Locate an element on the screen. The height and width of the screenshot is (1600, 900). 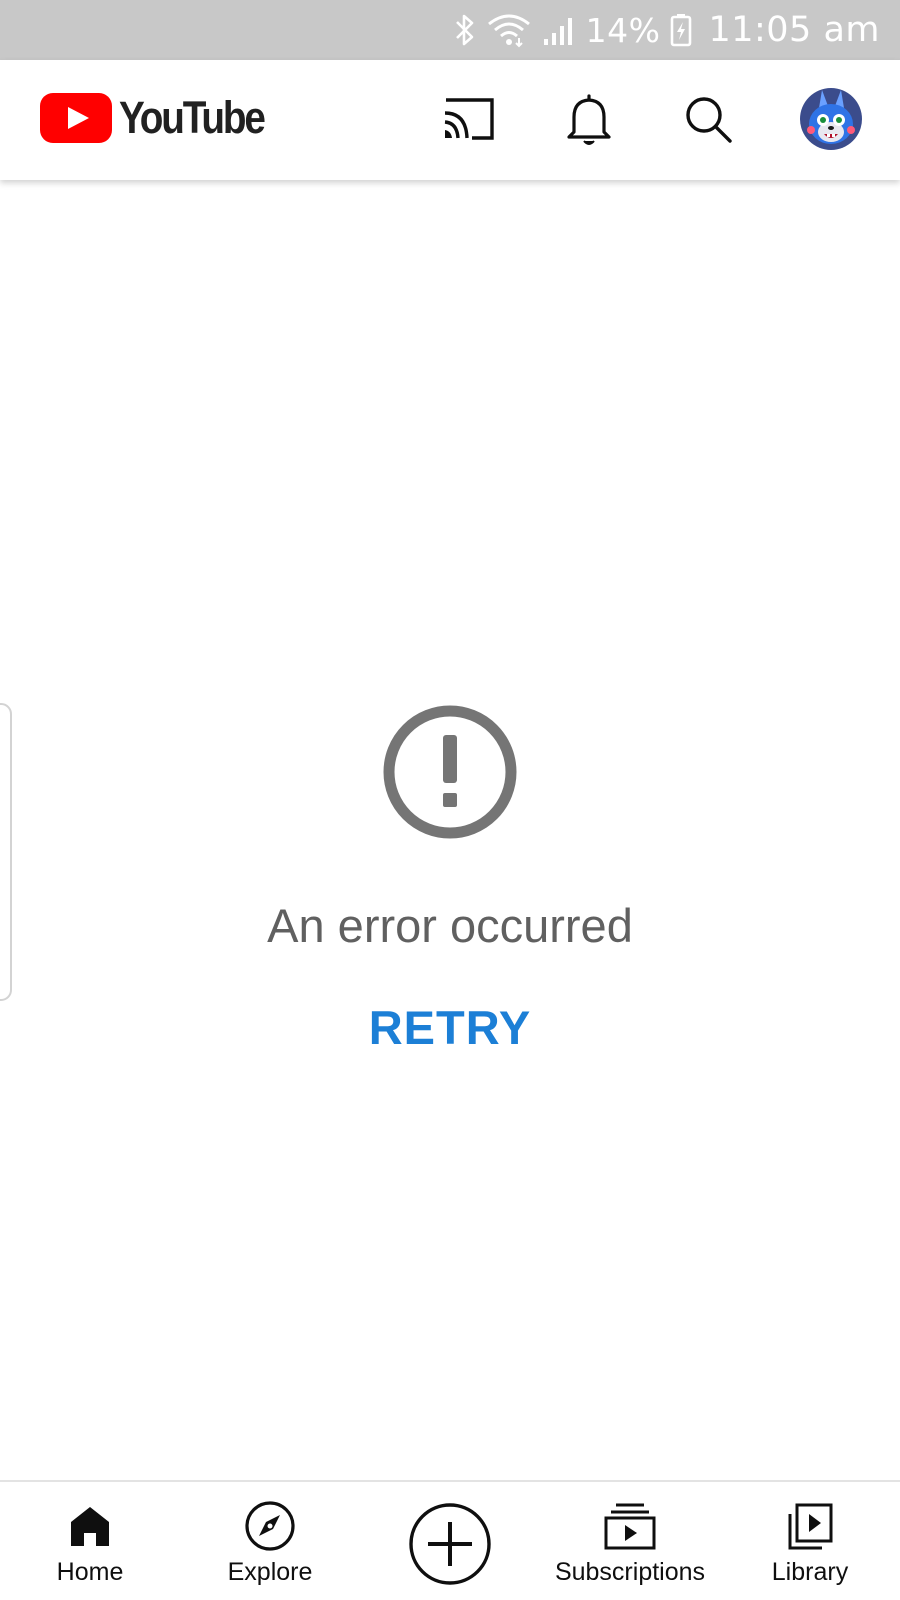
nav-item-library: Library is located at coordinates (810, 1541).